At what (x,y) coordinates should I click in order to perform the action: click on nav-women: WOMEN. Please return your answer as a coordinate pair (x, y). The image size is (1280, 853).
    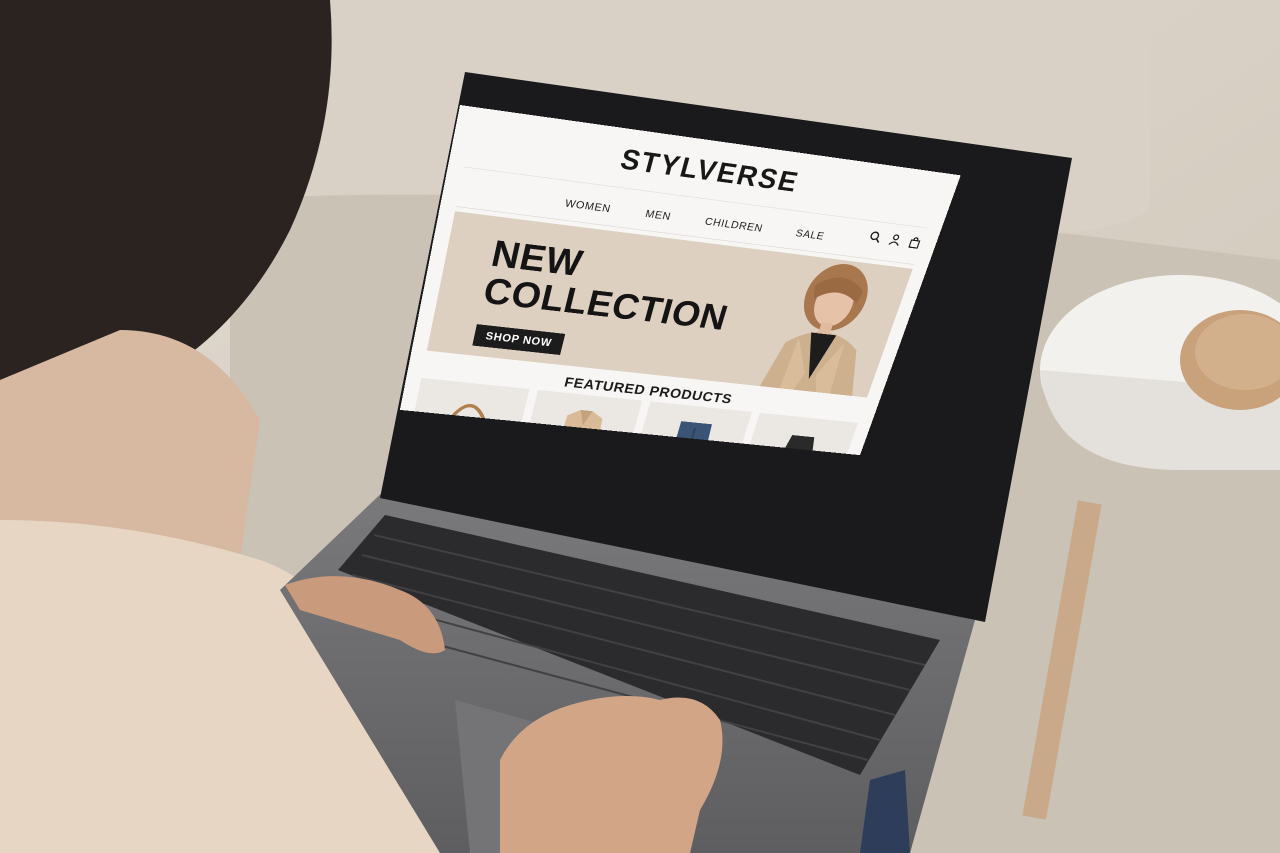
    Looking at the image, I should click on (588, 206).